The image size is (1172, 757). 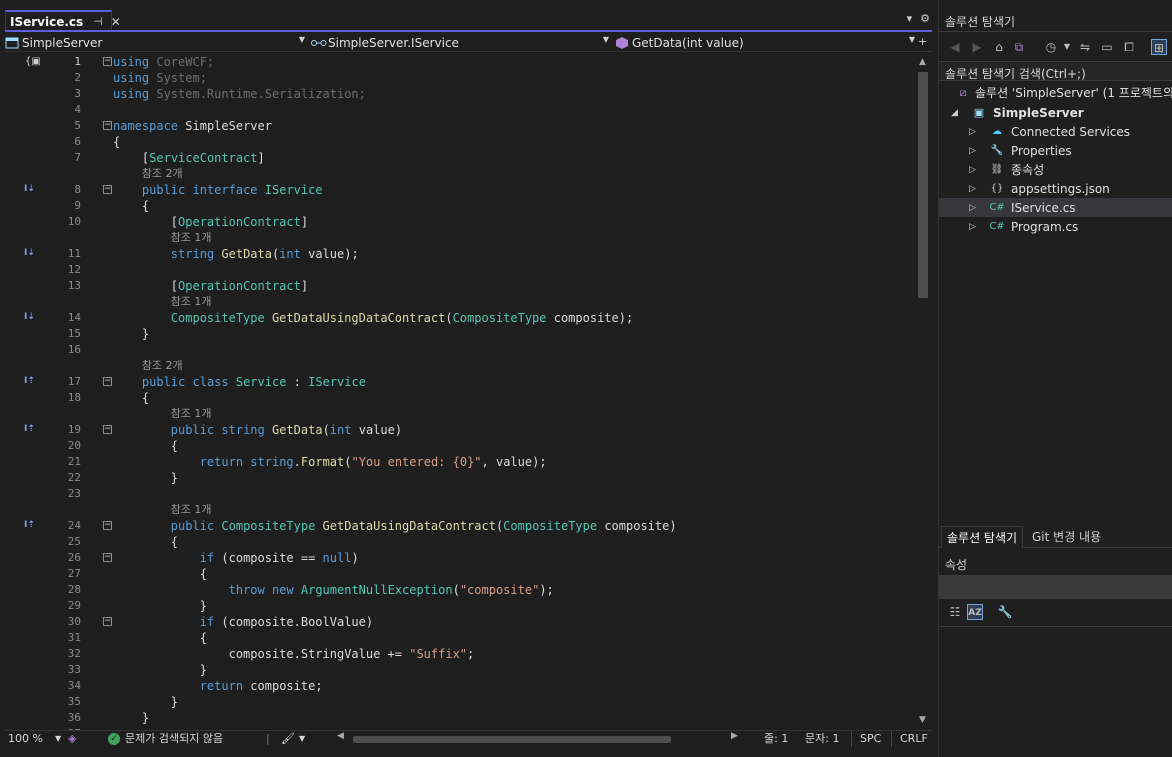 What do you see at coordinates (1107, 47) in the screenshot?
I see `collapse-all-icon: ▭` at bounding box center [1107, 47].